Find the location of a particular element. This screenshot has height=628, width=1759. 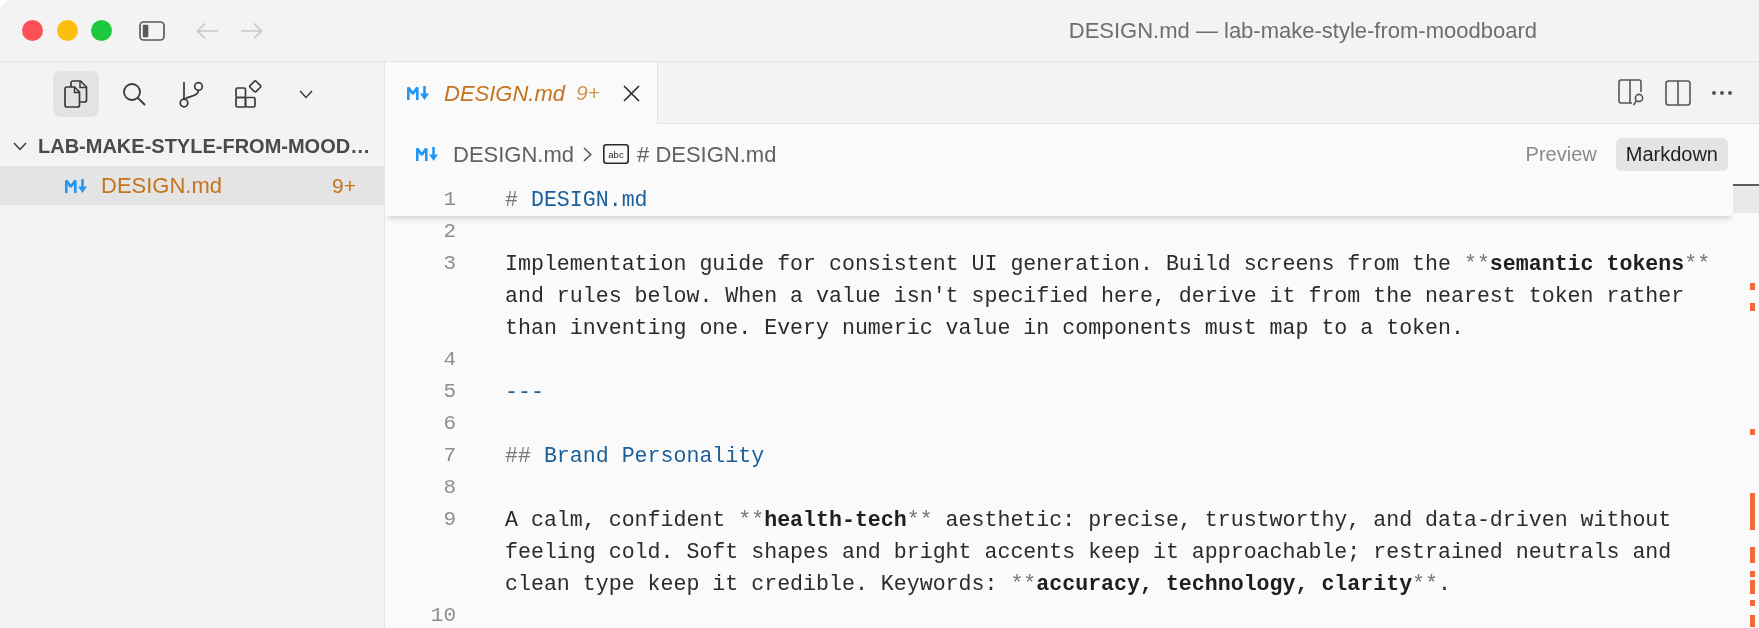

line-number: 9 is located at coordinates (449, 520).